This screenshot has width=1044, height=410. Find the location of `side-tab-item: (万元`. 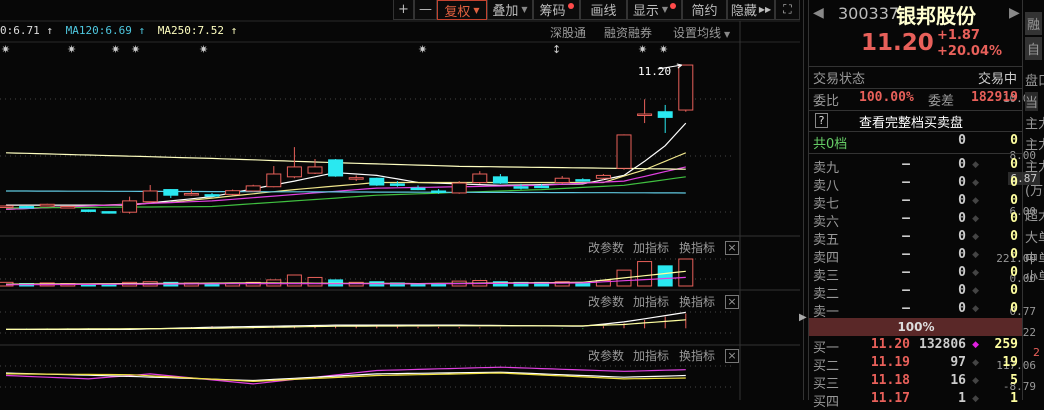

side-tab-item: (万元 is located at coordinates (1034, 189).